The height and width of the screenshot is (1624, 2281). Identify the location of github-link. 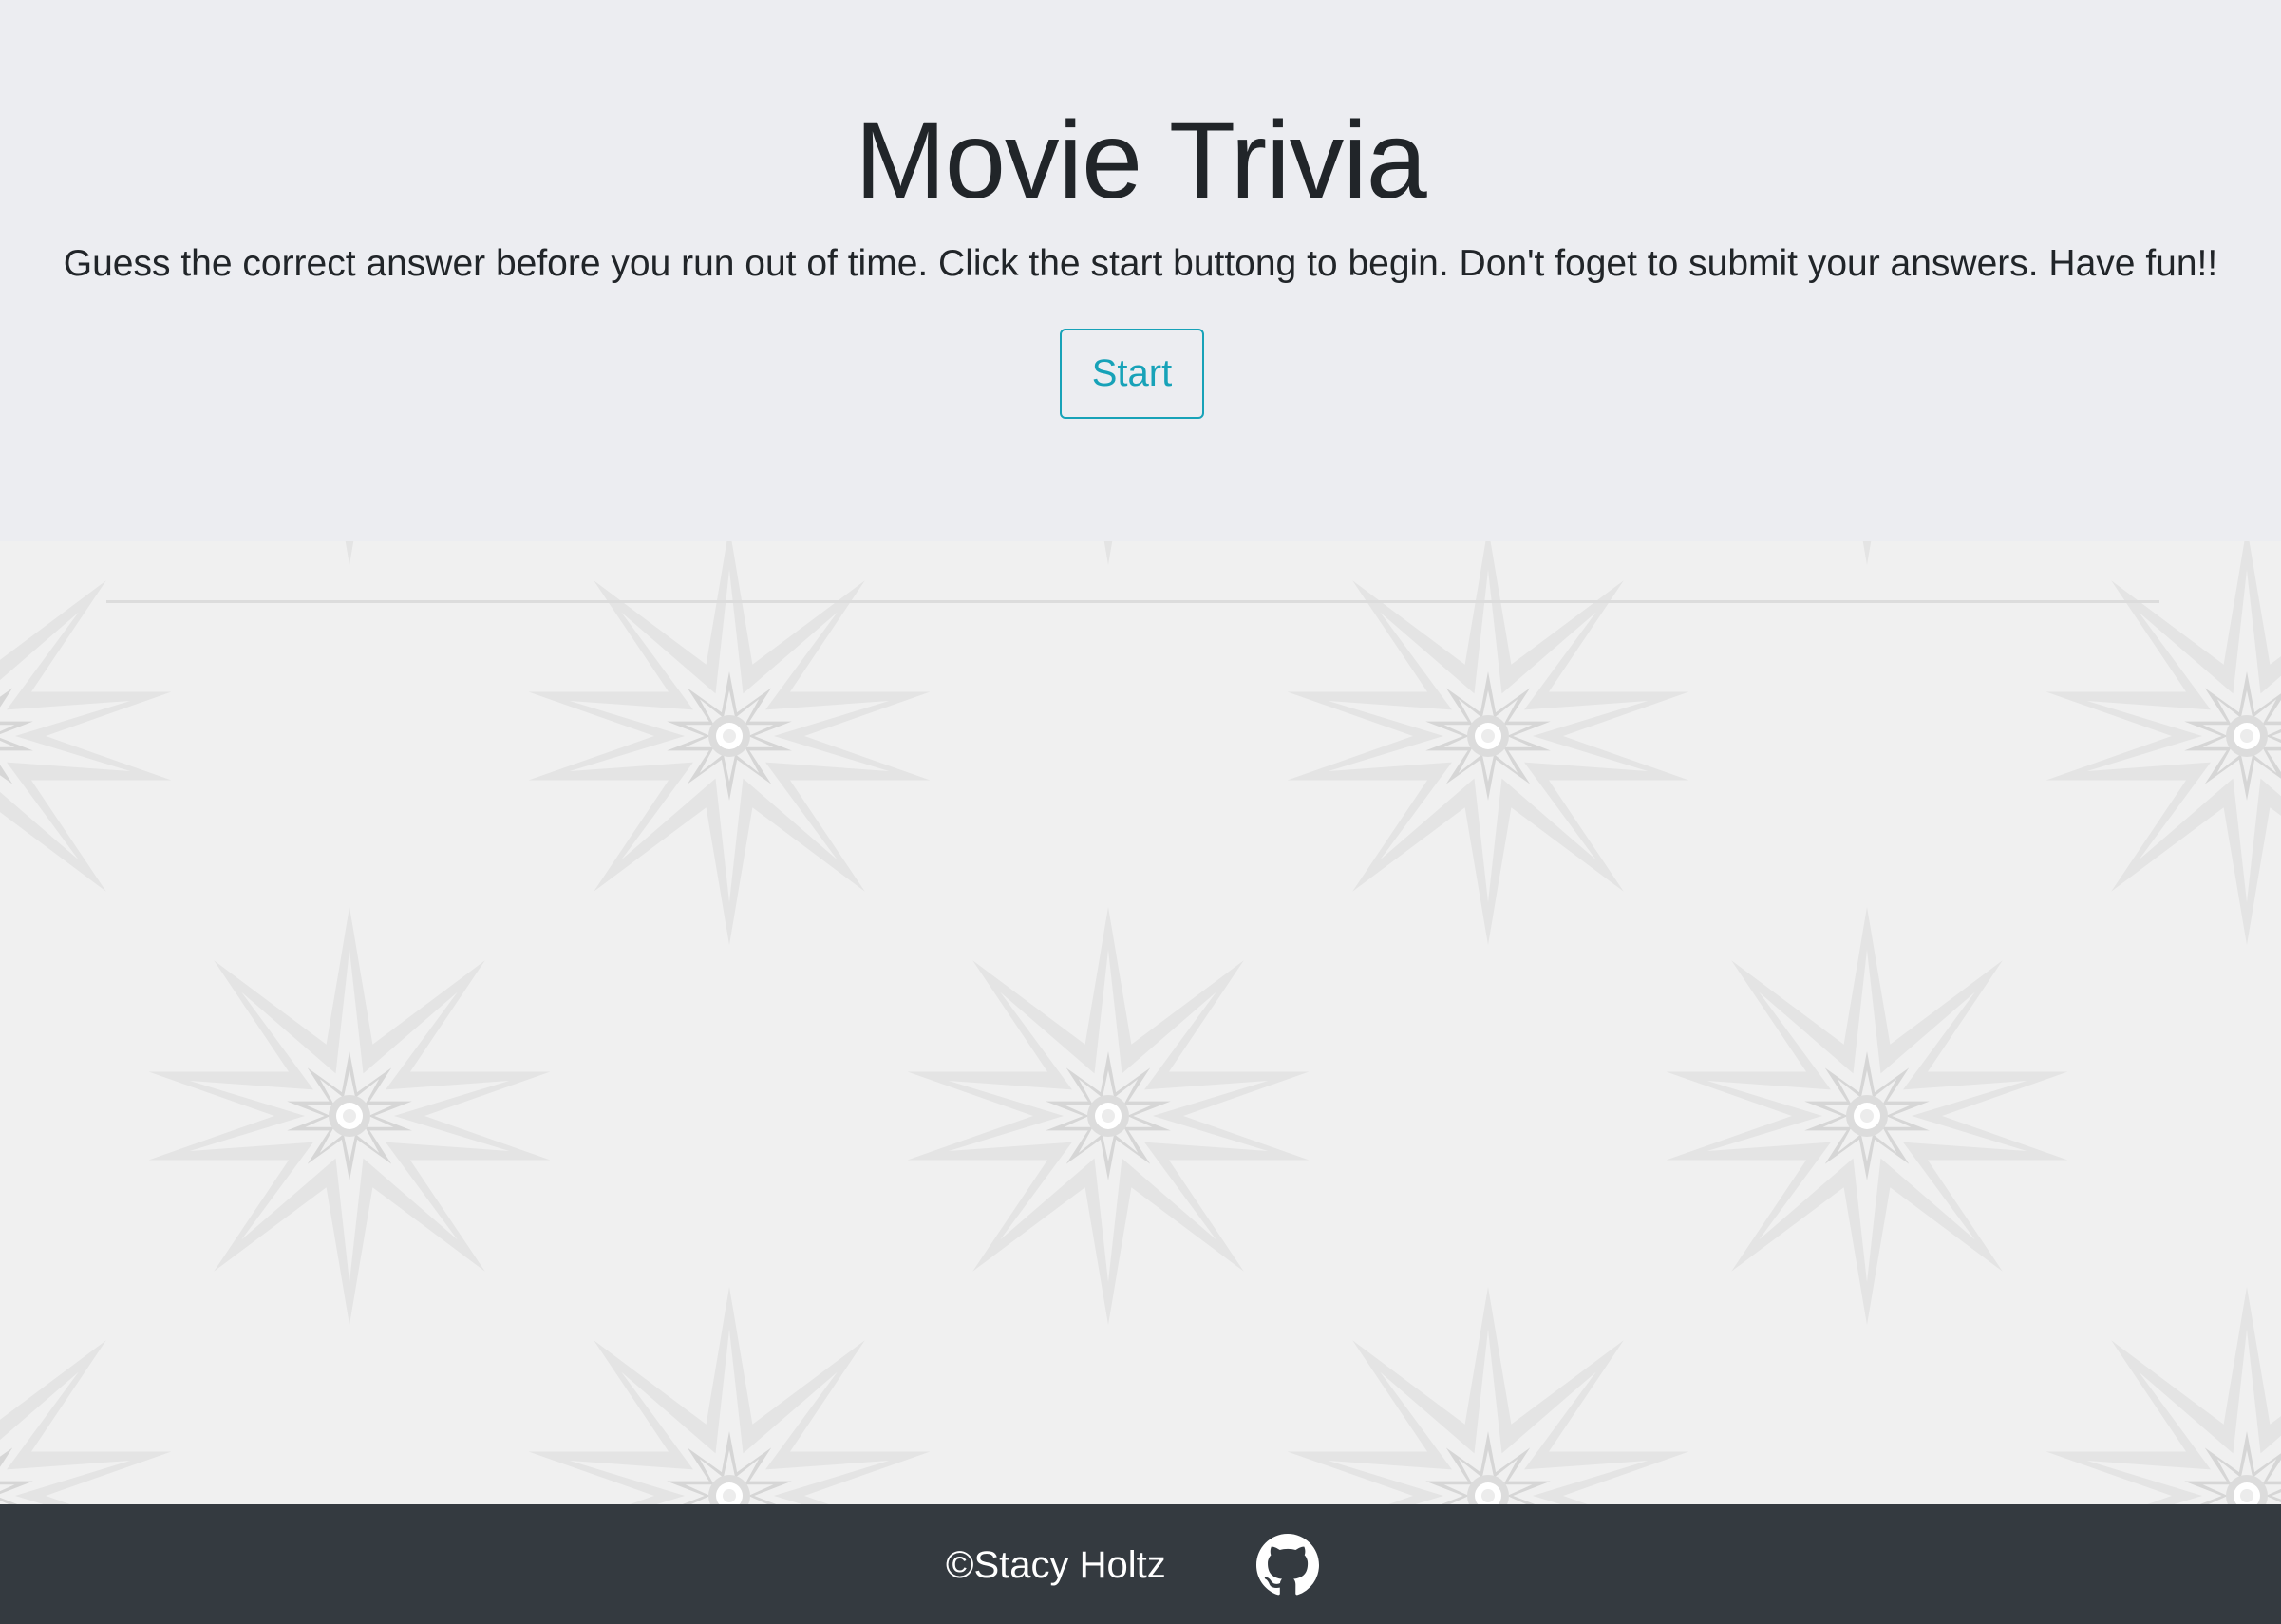
(1287, 1565).